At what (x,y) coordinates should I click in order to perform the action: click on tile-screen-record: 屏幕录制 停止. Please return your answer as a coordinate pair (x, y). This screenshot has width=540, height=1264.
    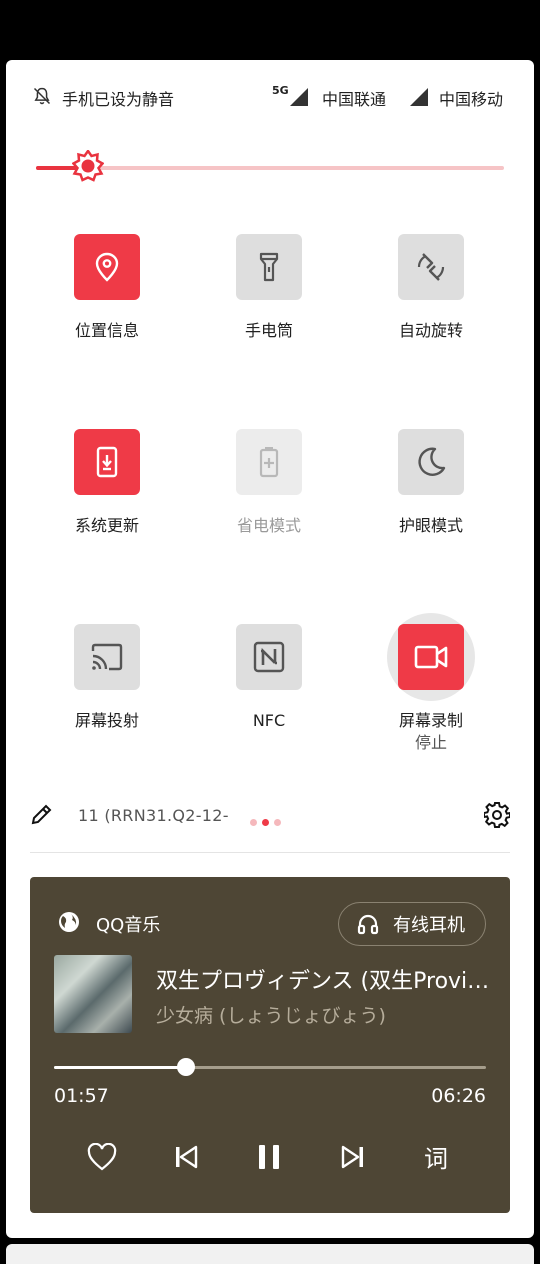
    Looking at the image, I should click on (431, 683).